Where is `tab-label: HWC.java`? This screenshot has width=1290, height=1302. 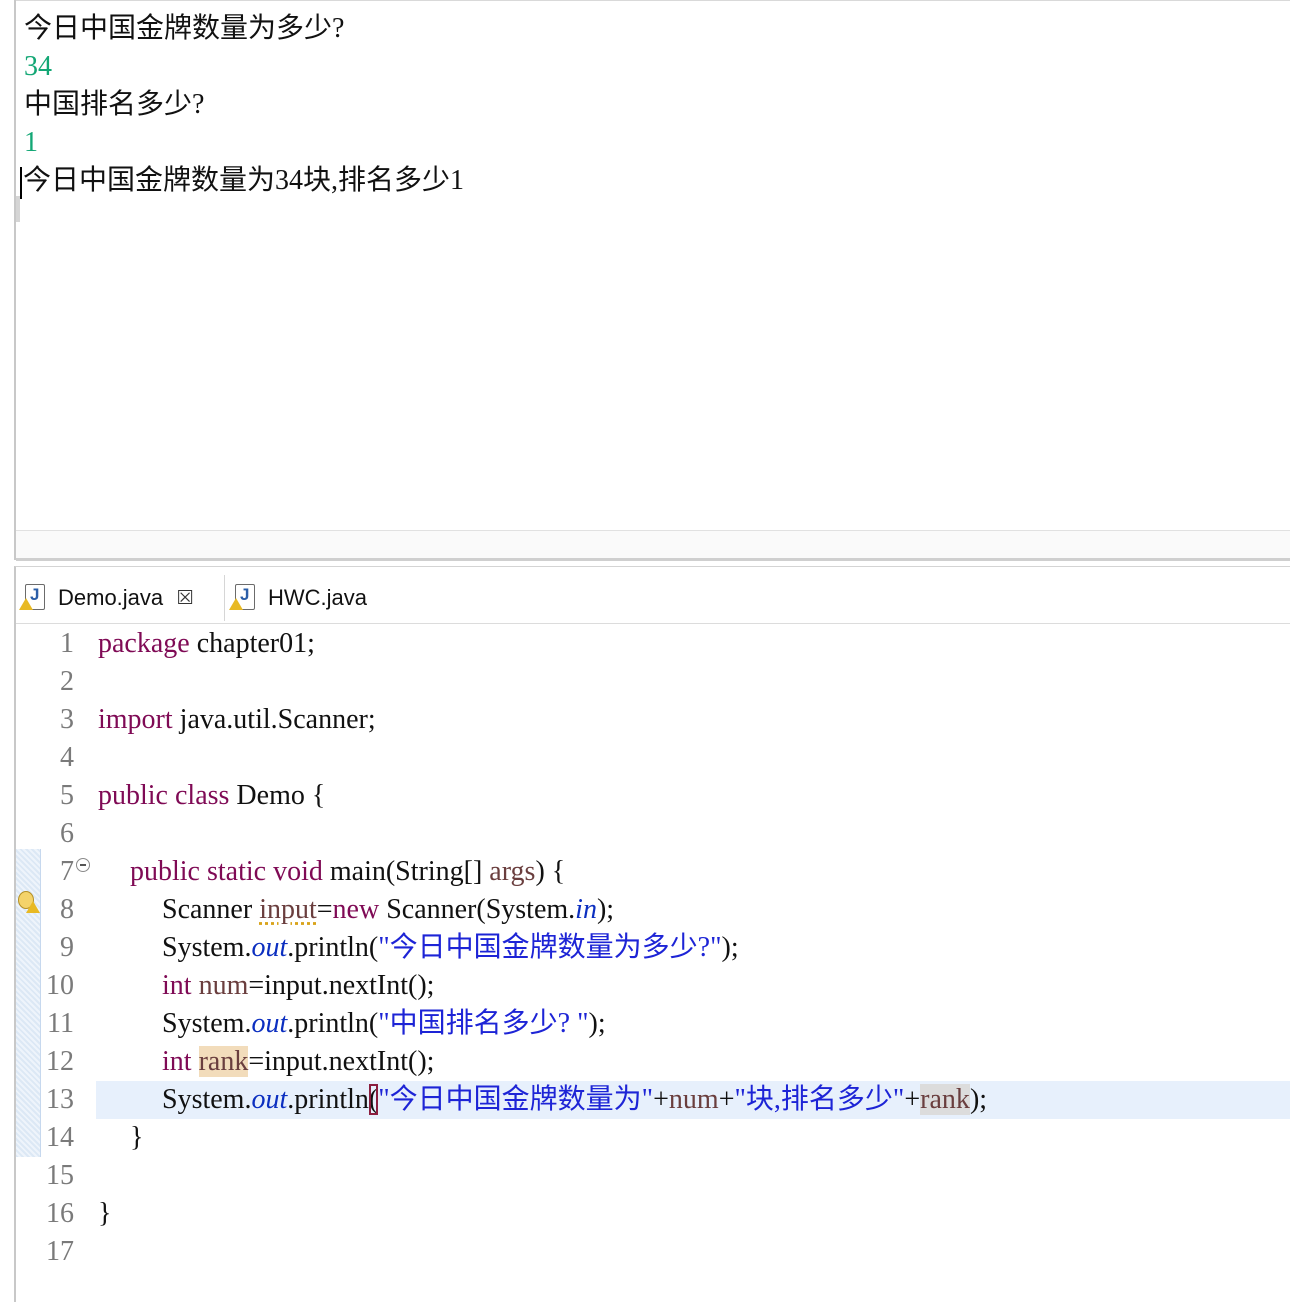 tab-label: HWC.java is located at coordinates (318, 597).